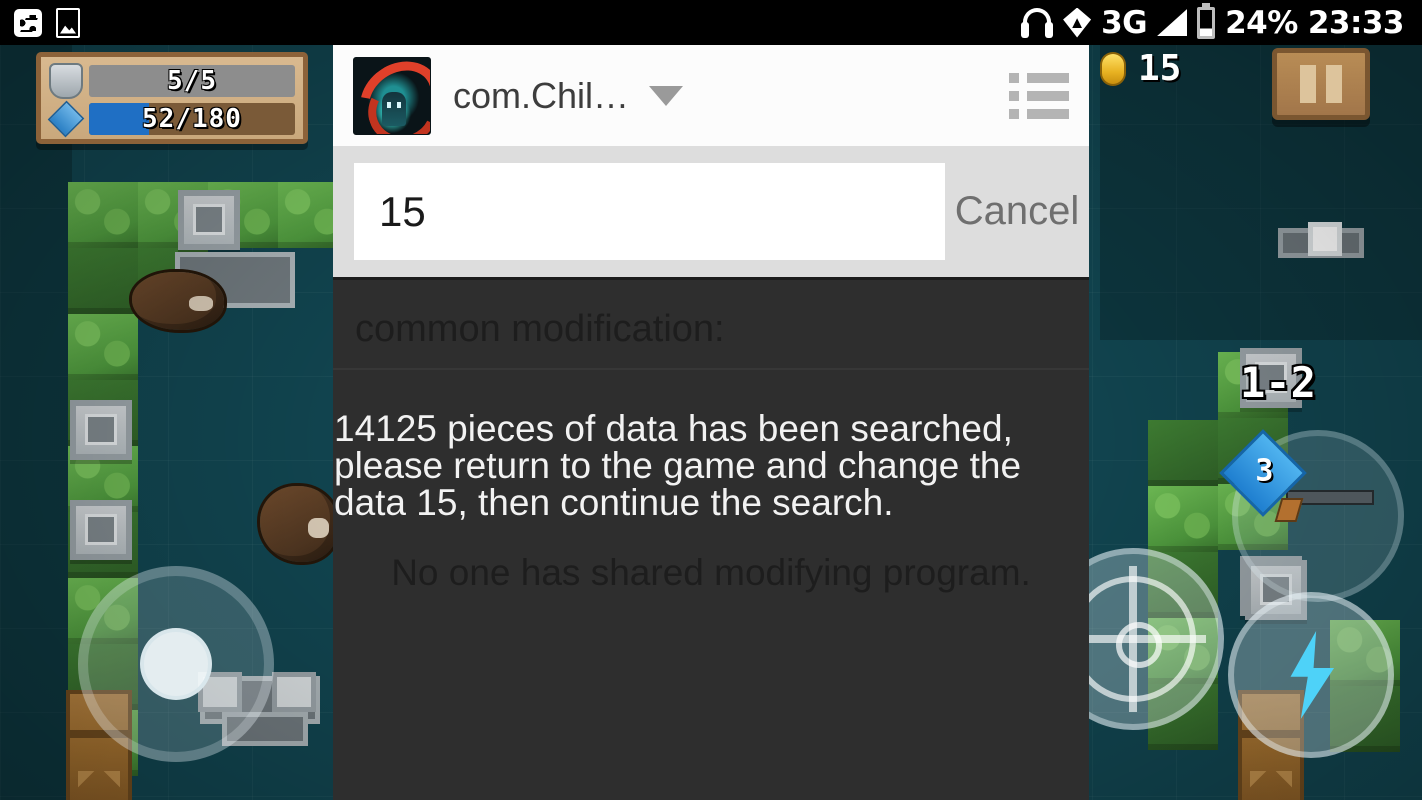 The image size is (1422, 800). What do you see at coordinates (1039, 95) in the screenshot?
I see `list-menu-icon` at bounding box center [1039, 95].